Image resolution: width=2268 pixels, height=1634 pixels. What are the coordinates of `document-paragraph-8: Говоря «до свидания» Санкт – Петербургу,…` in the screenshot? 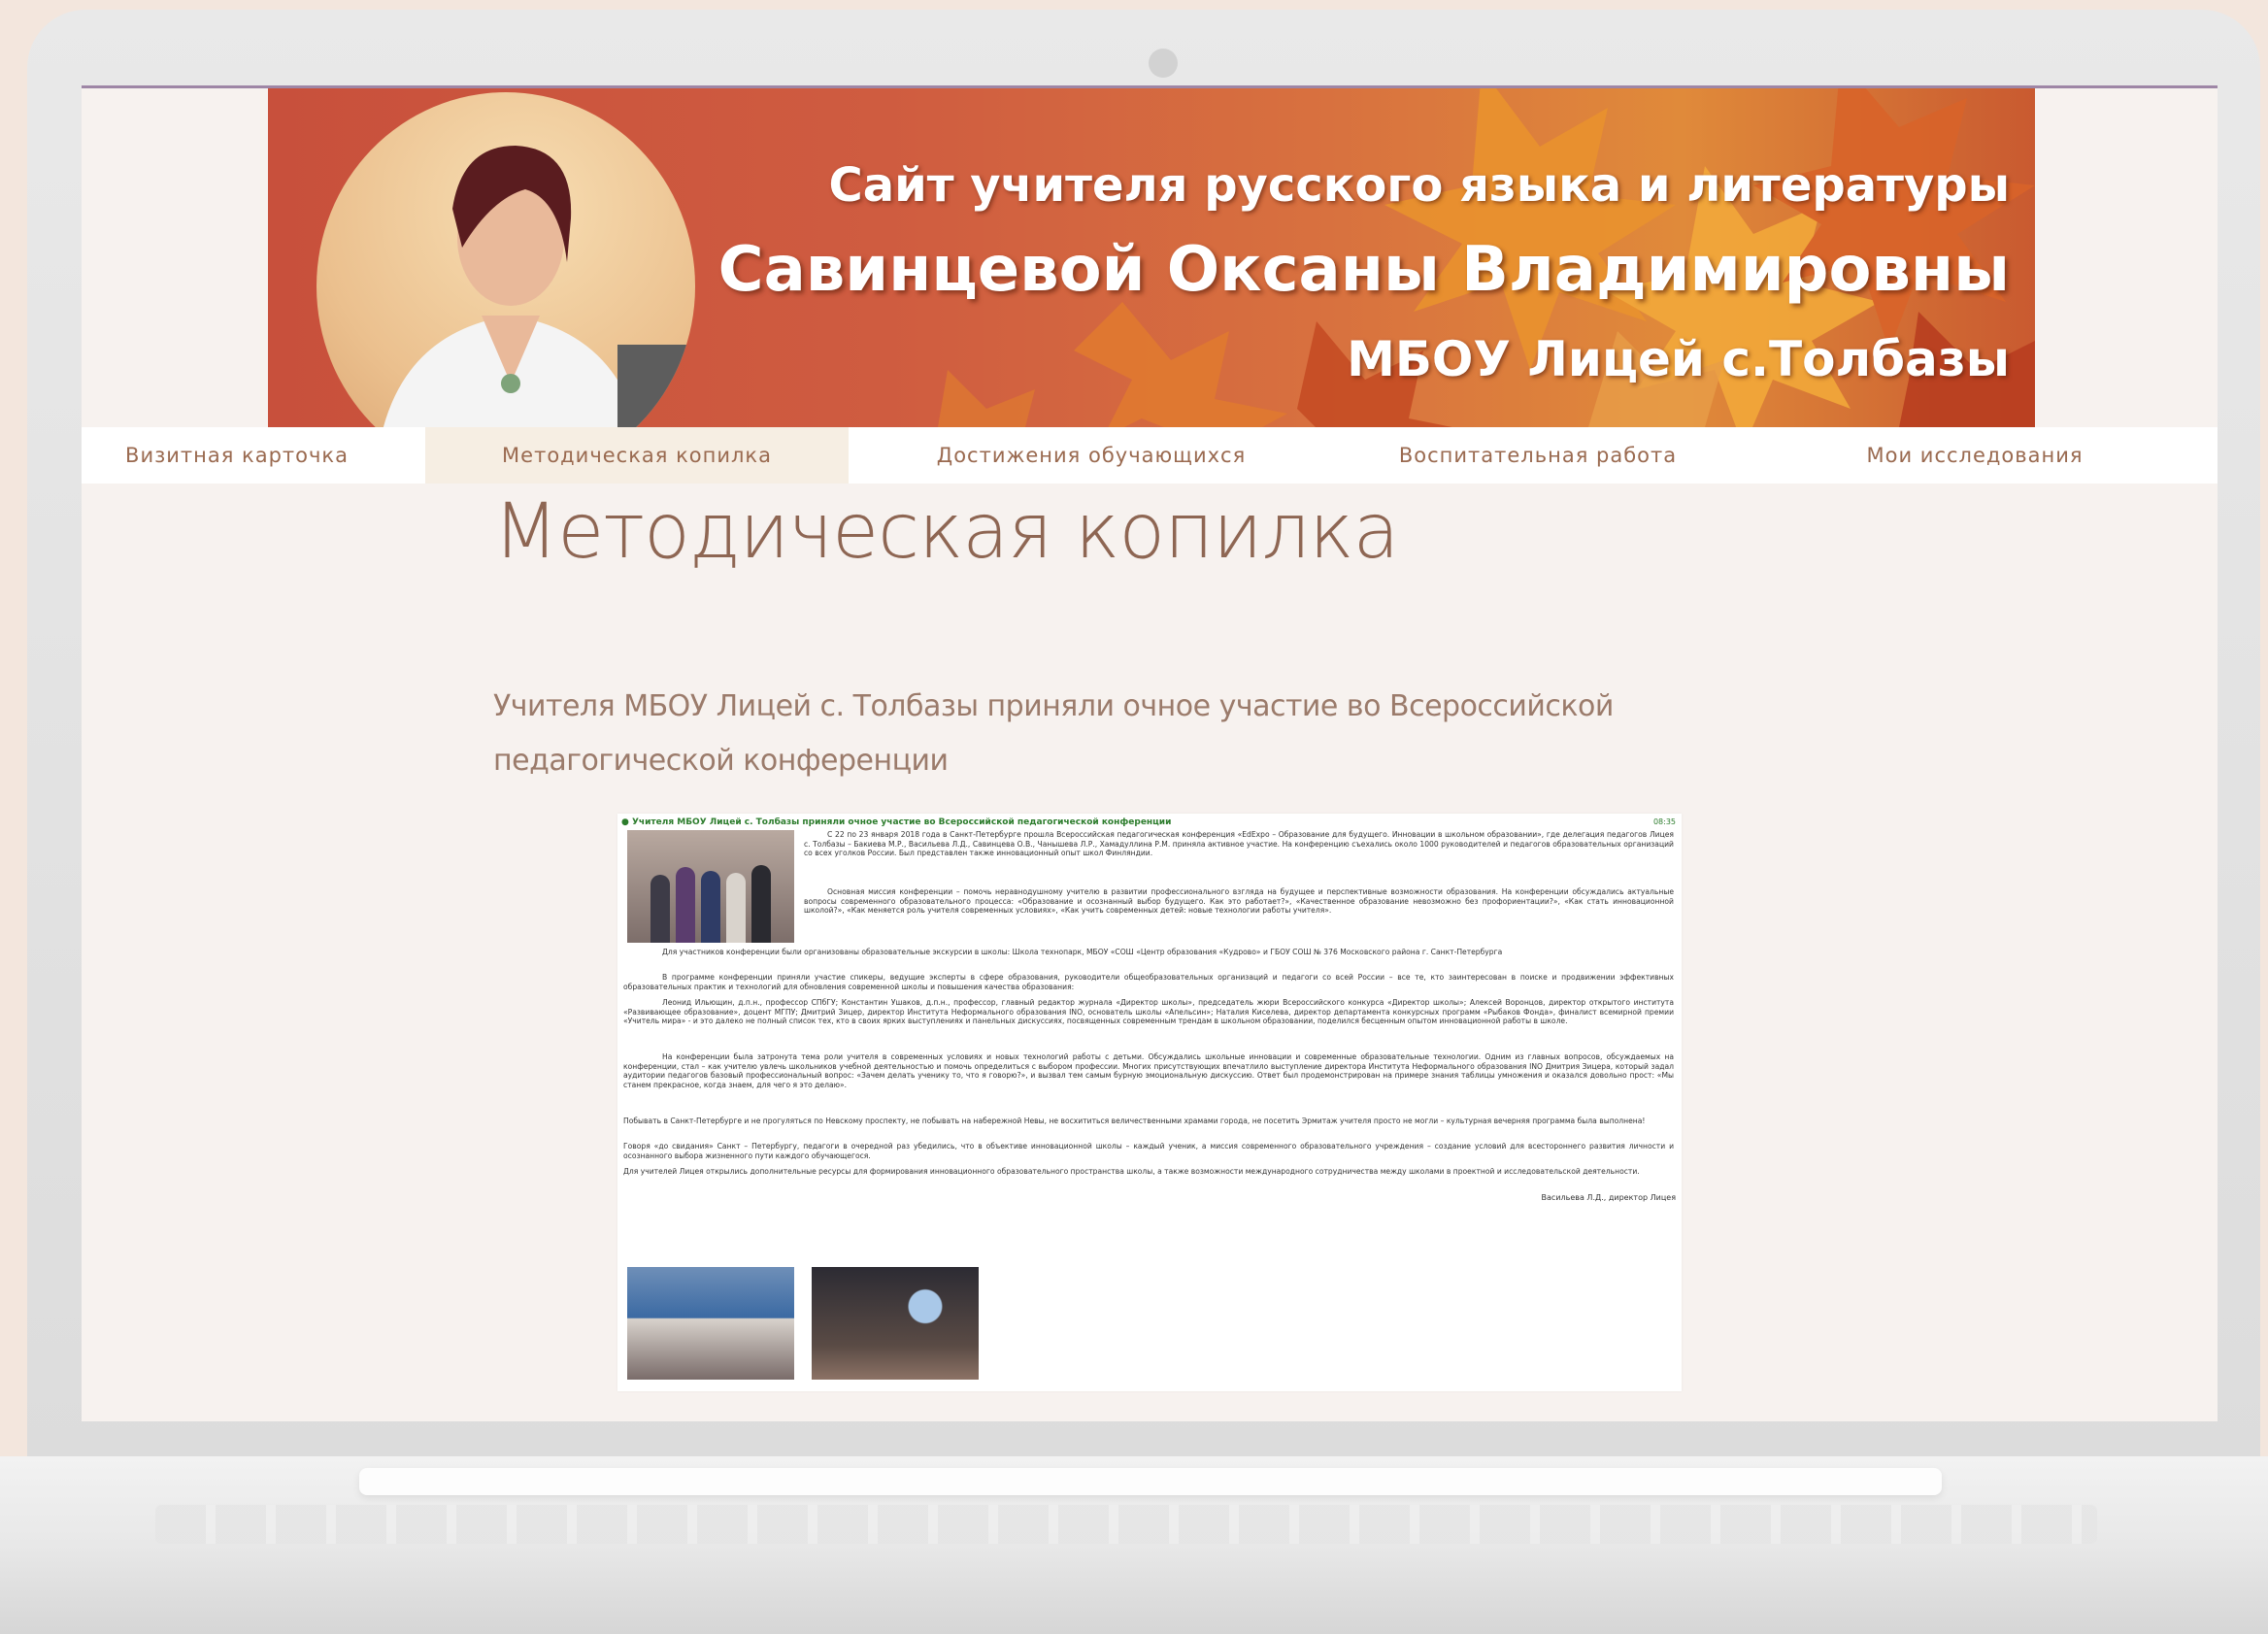 It's located at (1148, 1151).